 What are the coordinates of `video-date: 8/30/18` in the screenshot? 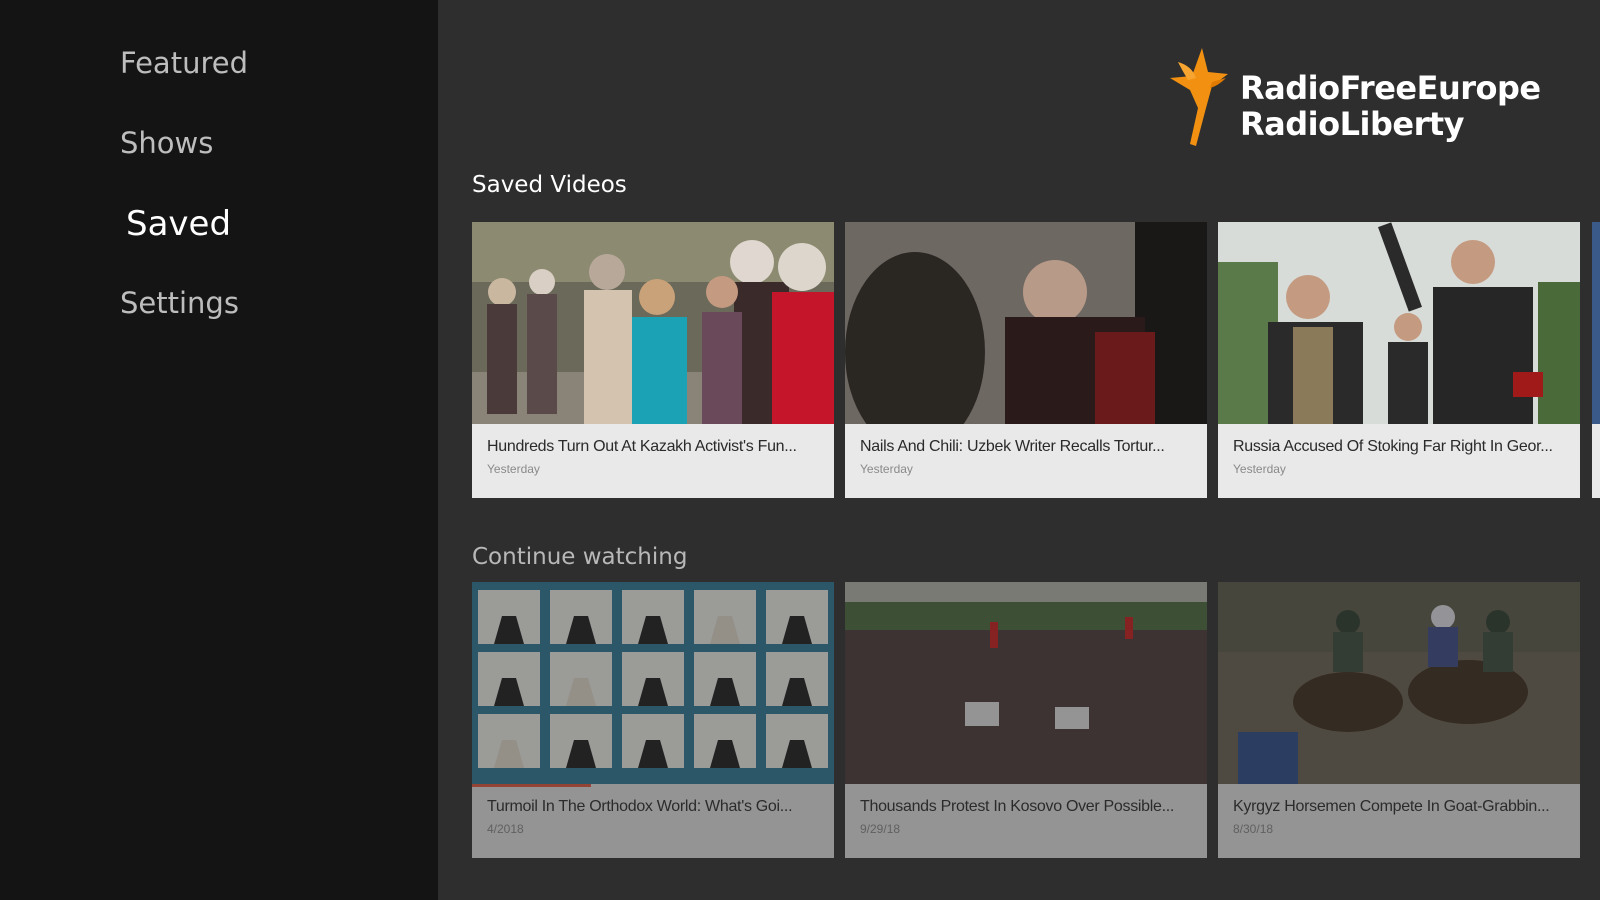 It's located at (1253, 829).